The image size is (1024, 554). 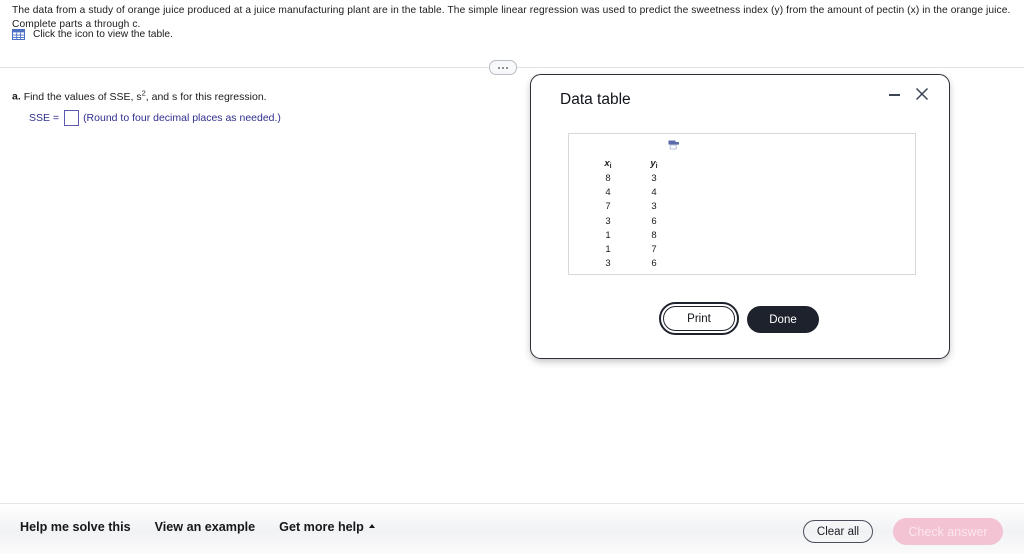 I want to click on data-table-grid: xi yi 8 3 4 4 7 3 3 6 1 8 1 7 3 6, so click(x=631, y=213).